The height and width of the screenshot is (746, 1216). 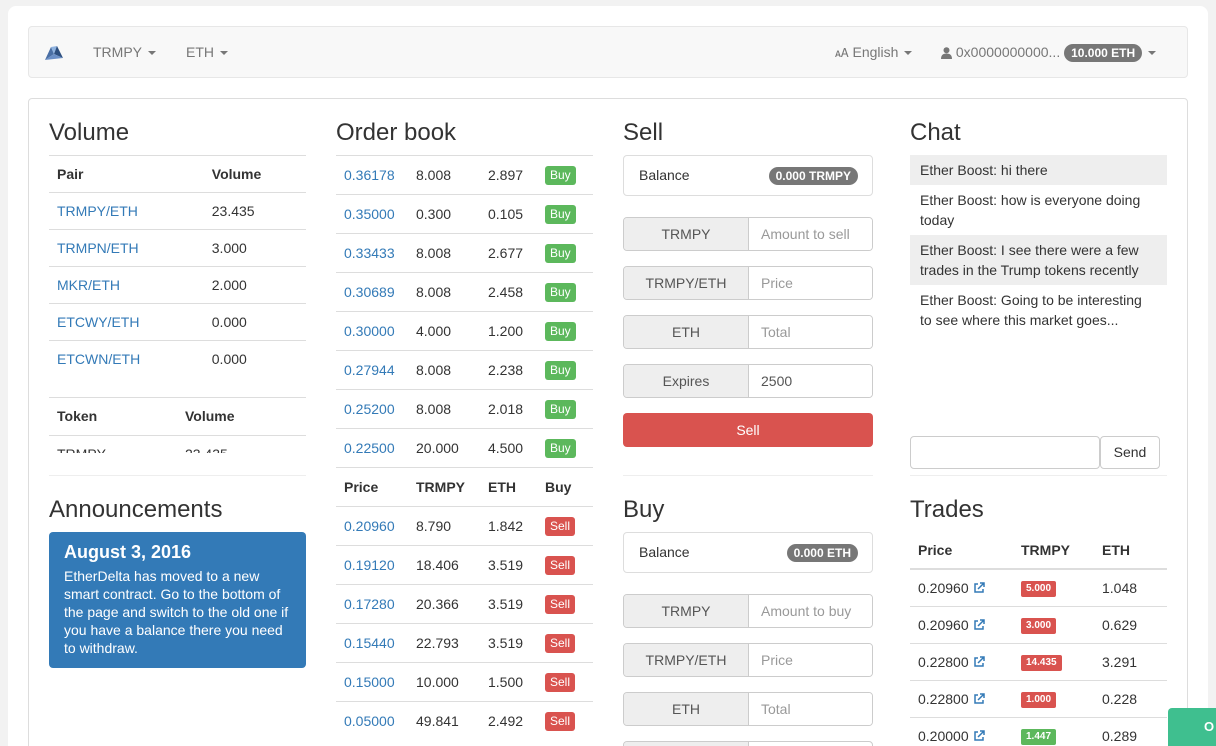 I want to click on chat-input, so click(x=1005, y=452).